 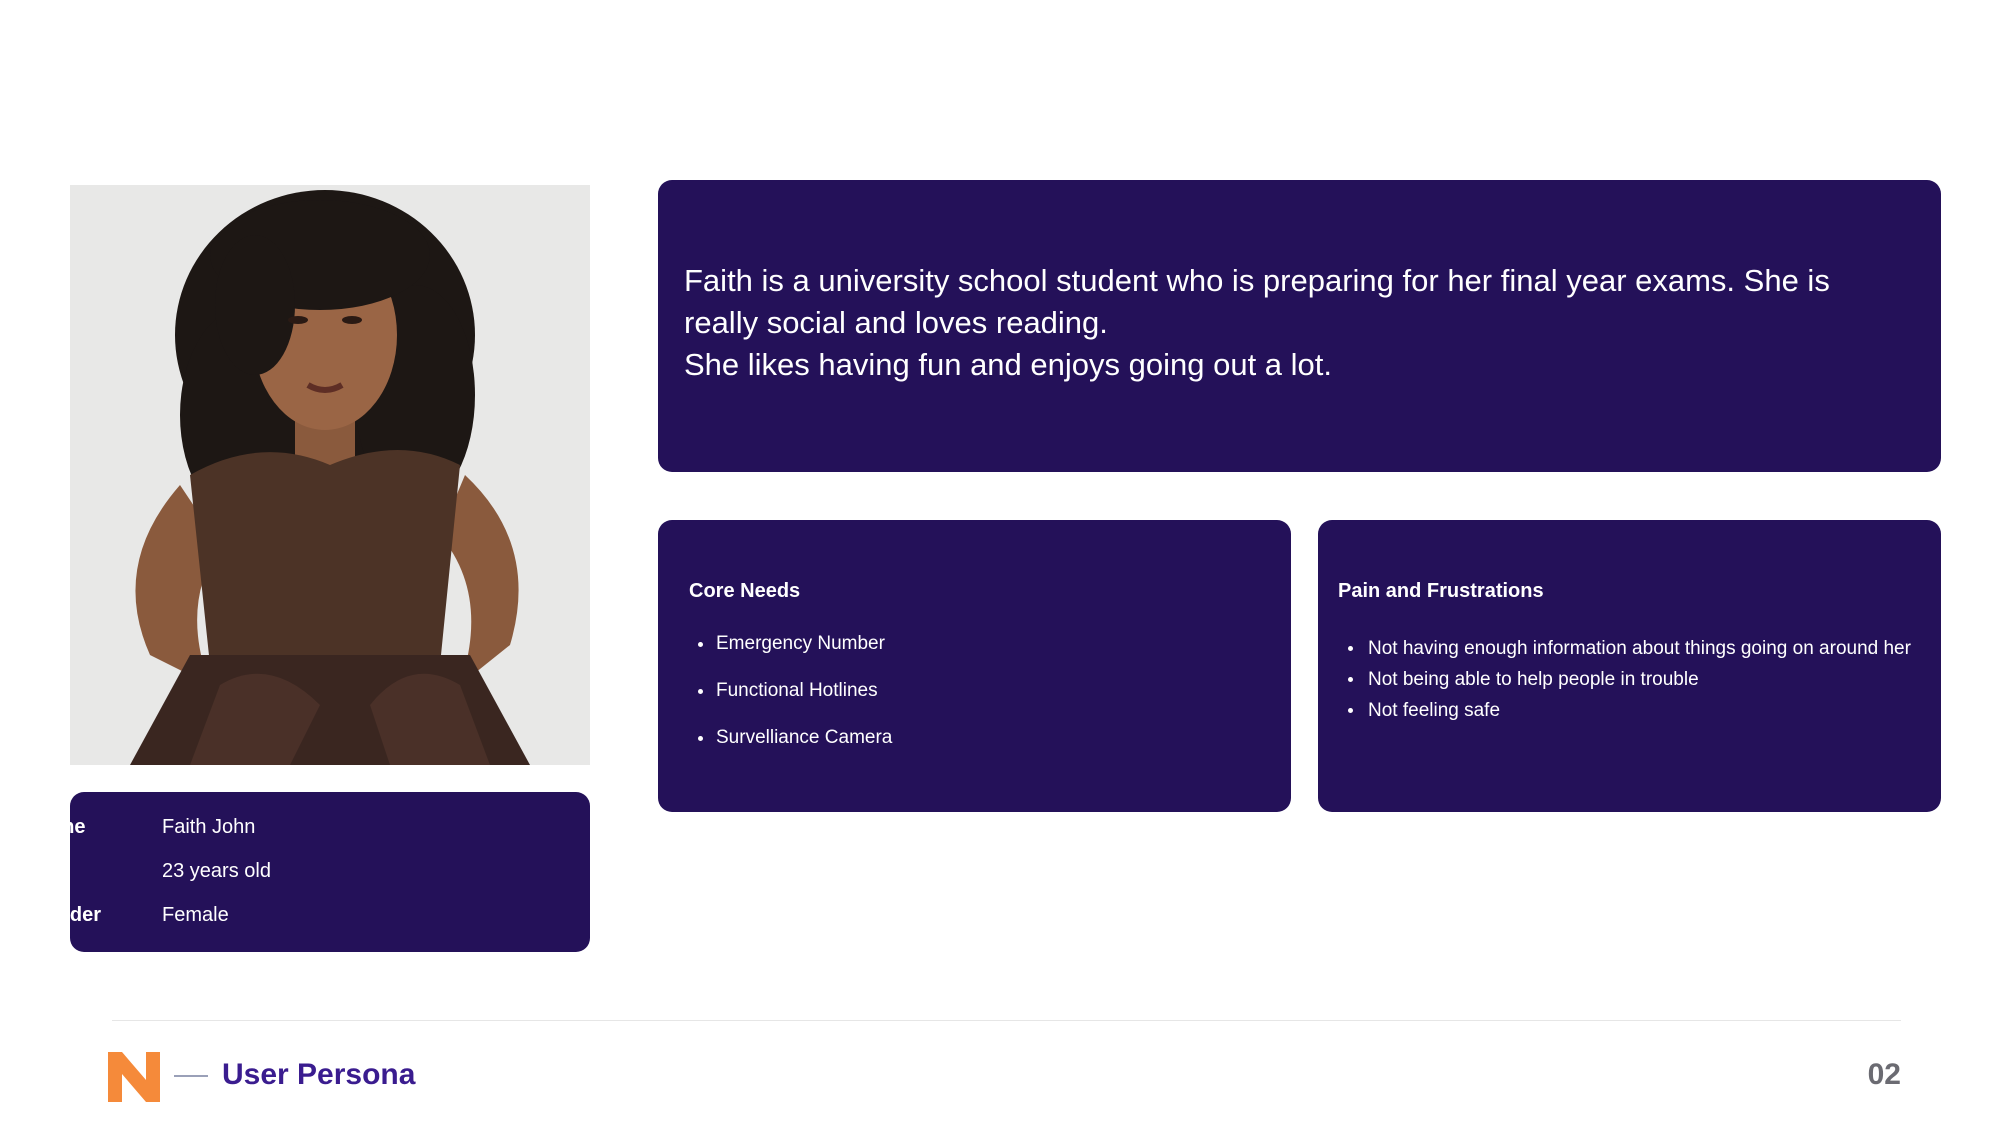 I want to click on core-need-item: Functional Hotlines, so click(x=790, y=702).